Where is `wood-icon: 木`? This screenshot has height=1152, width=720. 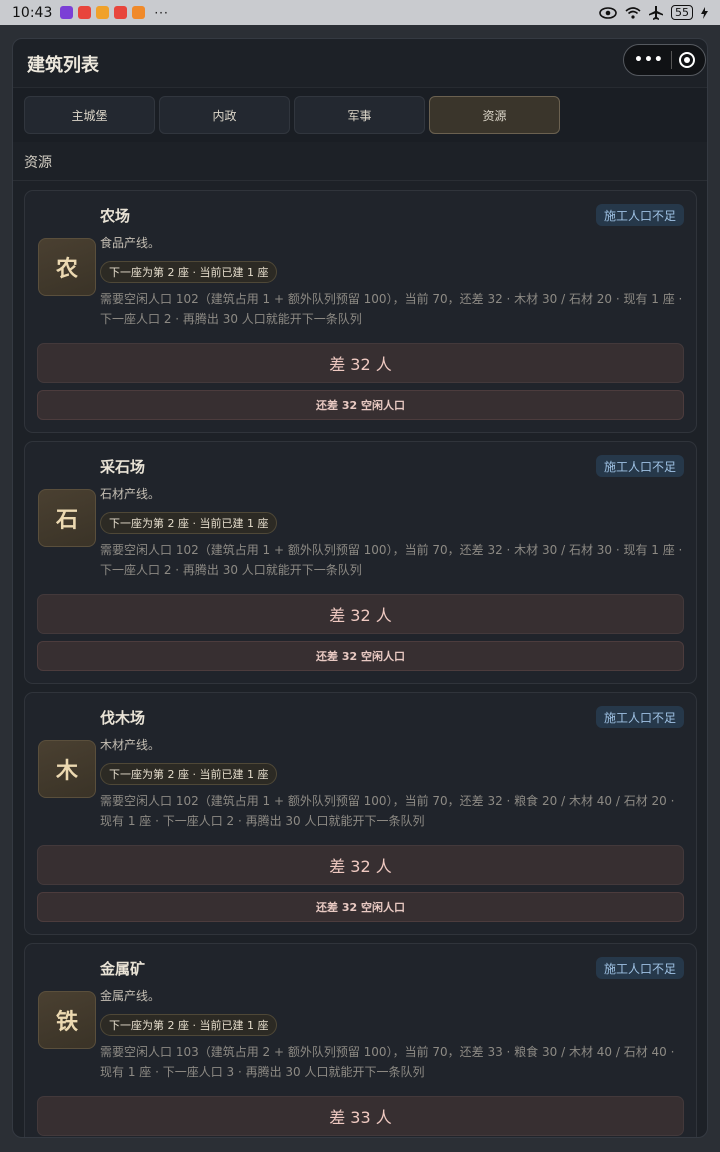 wood-icon: 木 is located at coordinates (67, 769).